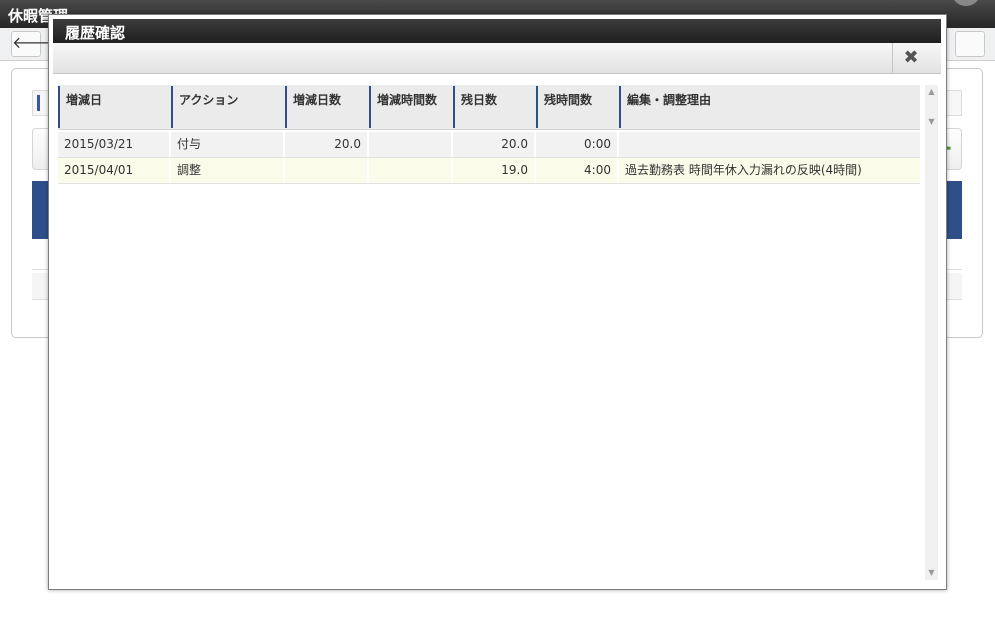  I want to click on close-icon: ✖, so click(911, 57).